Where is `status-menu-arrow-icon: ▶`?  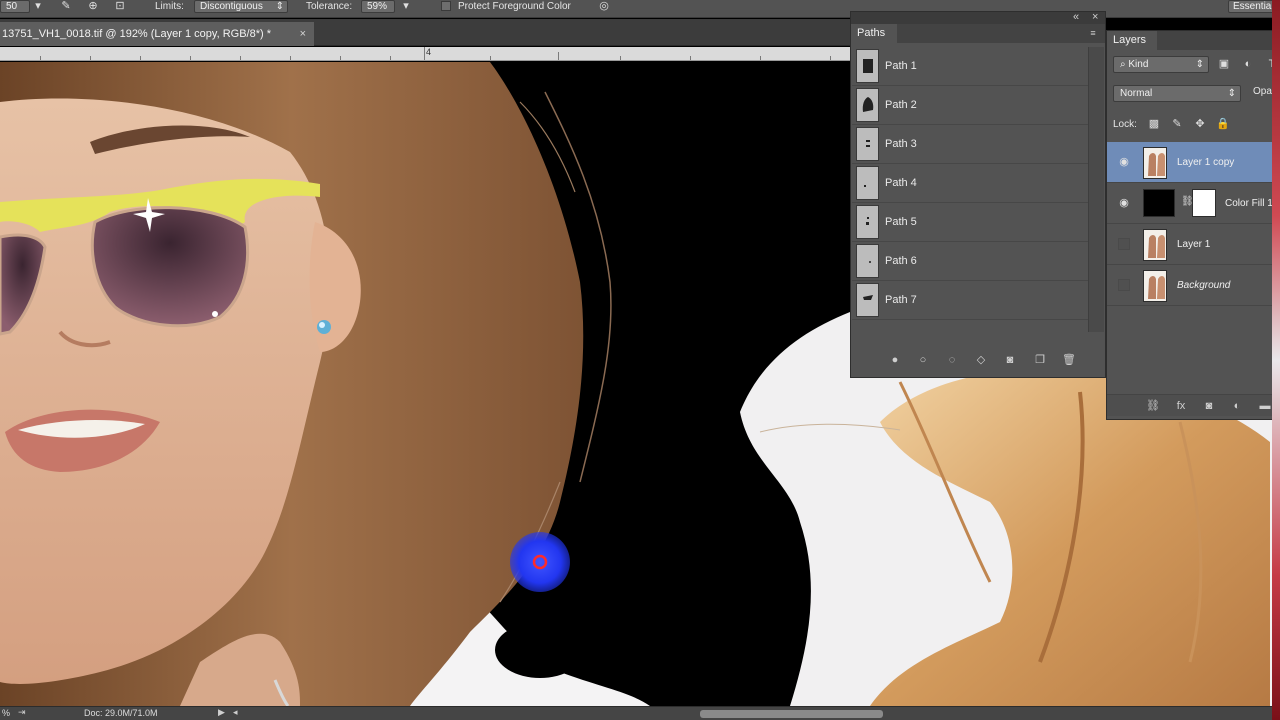 status-menu-arrow-icon: ▶ is located at coordinates (221, 712).